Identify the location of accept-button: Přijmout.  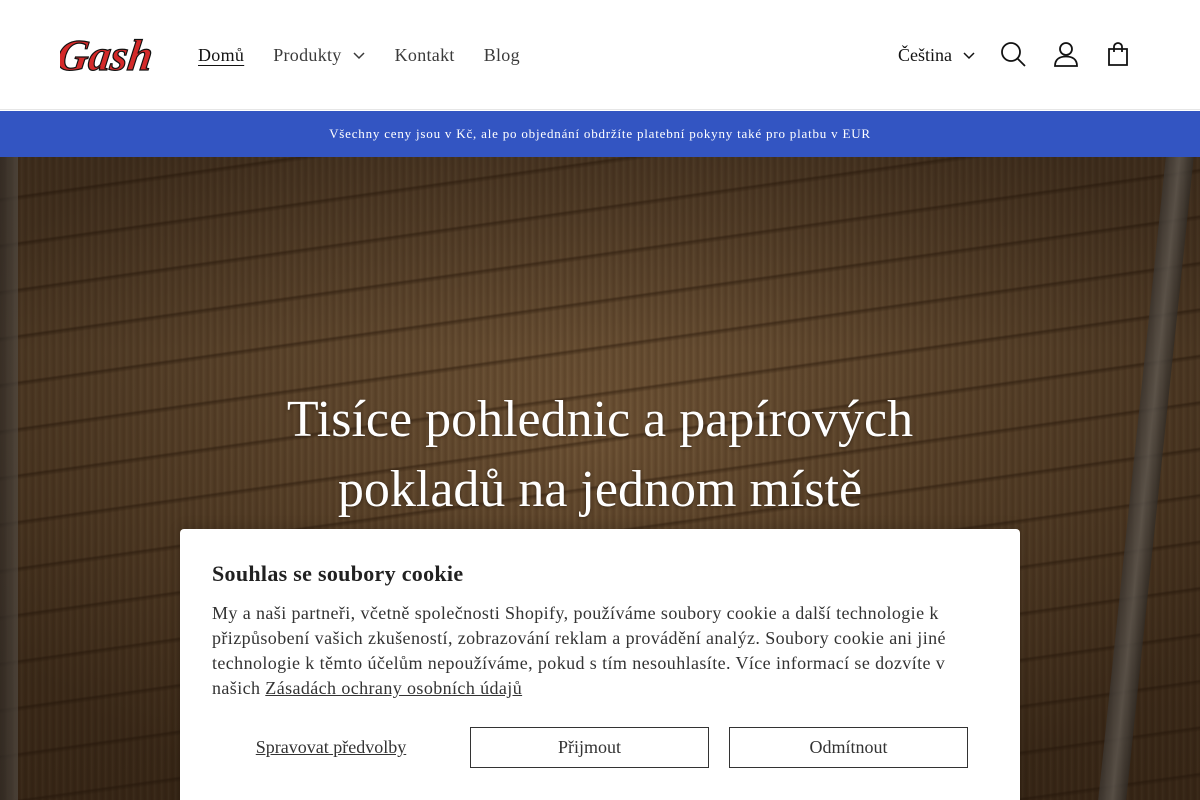
(589, 747).